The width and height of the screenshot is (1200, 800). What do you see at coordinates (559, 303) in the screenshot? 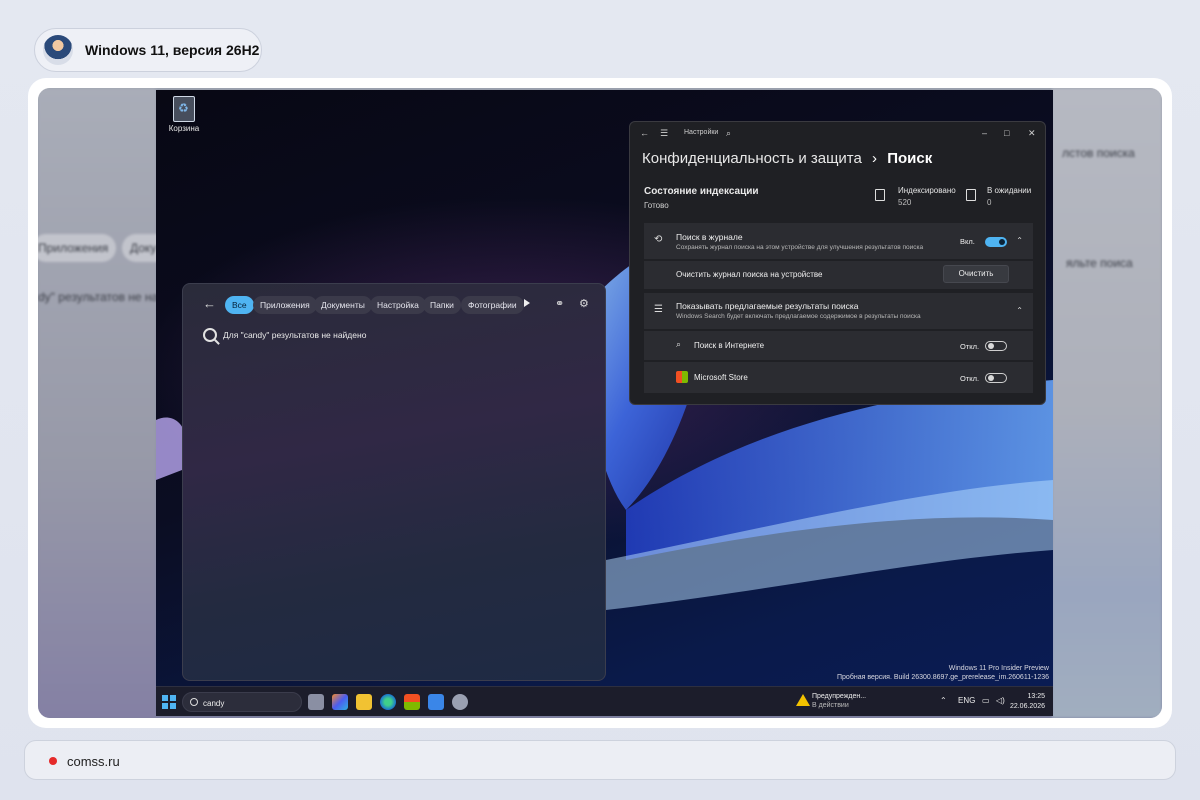
I see `share-icon: ⚭` at bounding box center [559, 303].